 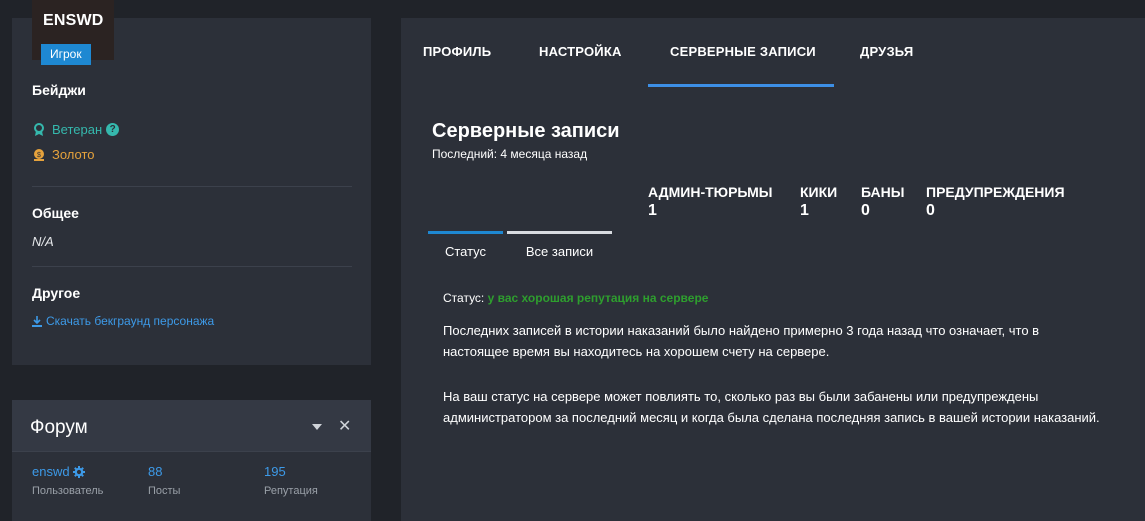 What do you see at coordinates (67, 480) in the screenshot?
I see `forum-stat-user: enswd Пользователь` at bounding box center [67, 480].